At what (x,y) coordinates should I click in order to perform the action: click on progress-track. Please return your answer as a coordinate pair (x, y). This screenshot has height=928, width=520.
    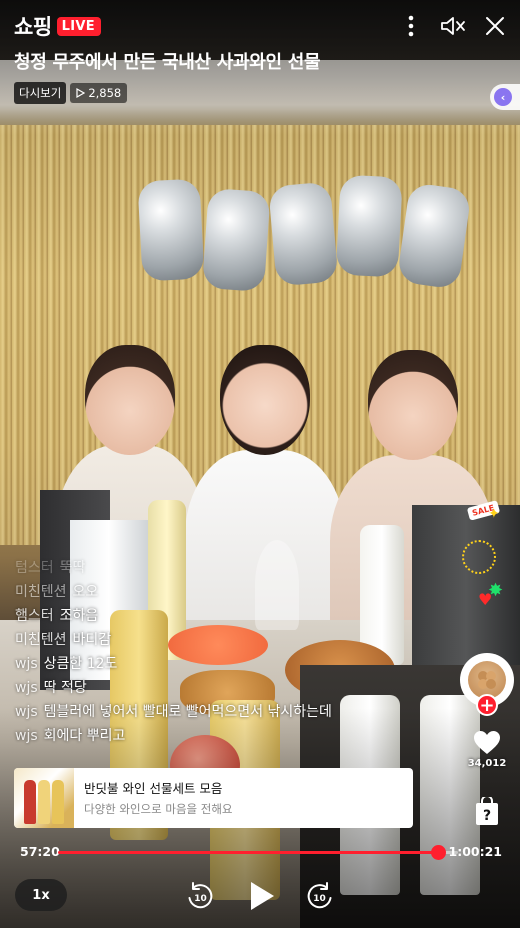
    Looking at the image, I should click on (258, 852).